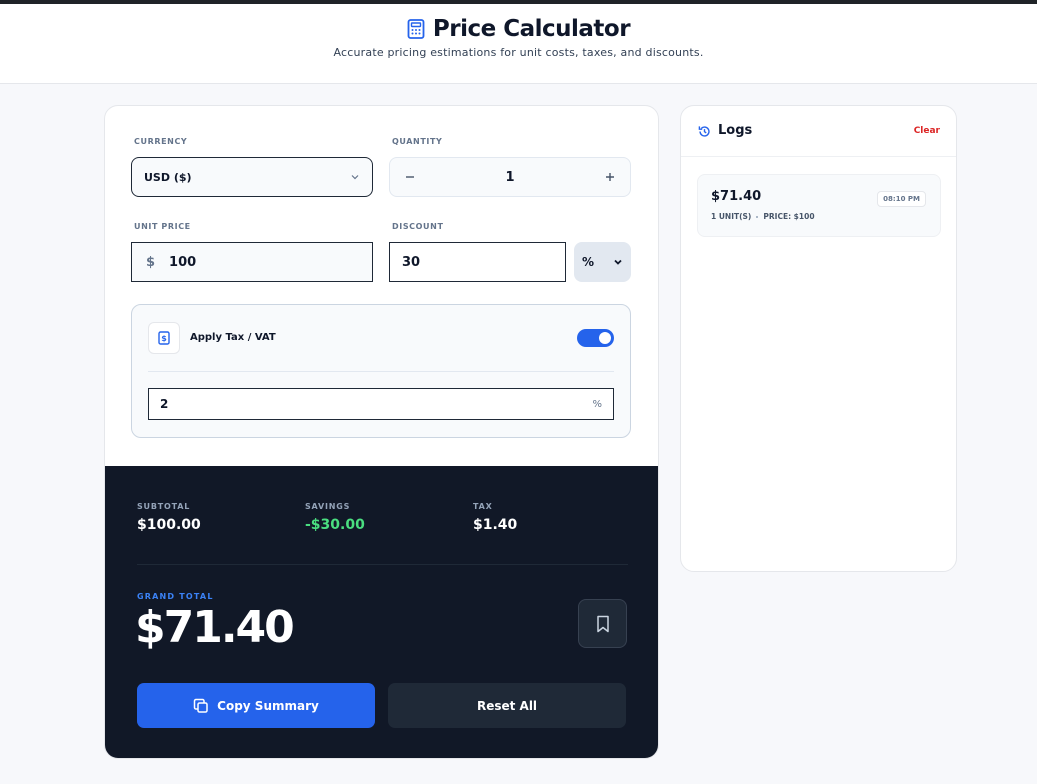 This screenshot has height=784, width=1037. I want to click on discount-value: 30, so click(411, 262).